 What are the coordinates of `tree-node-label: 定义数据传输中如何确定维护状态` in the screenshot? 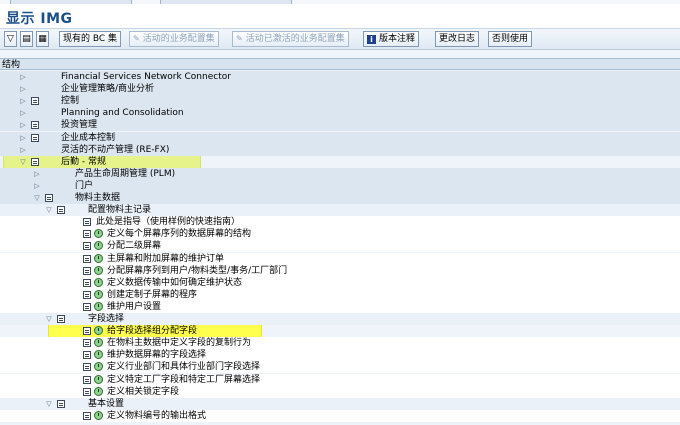 It's located at (175, 282).